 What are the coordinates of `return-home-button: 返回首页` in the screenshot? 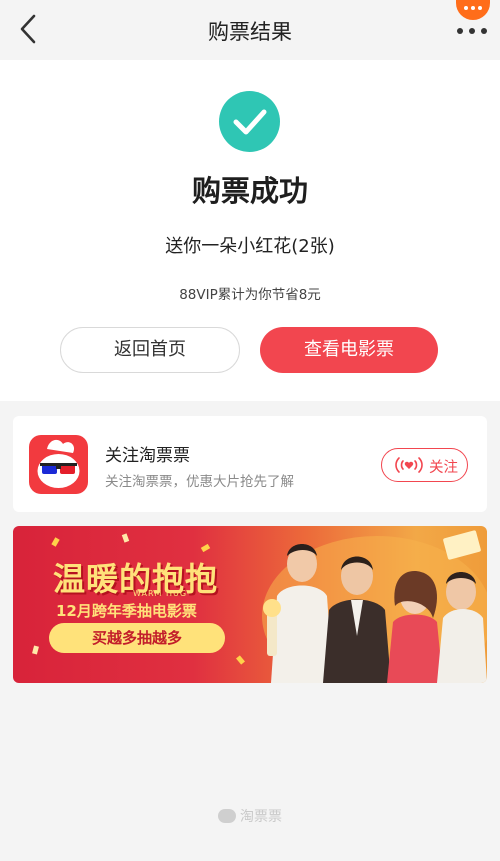 It's located at (150, 350).